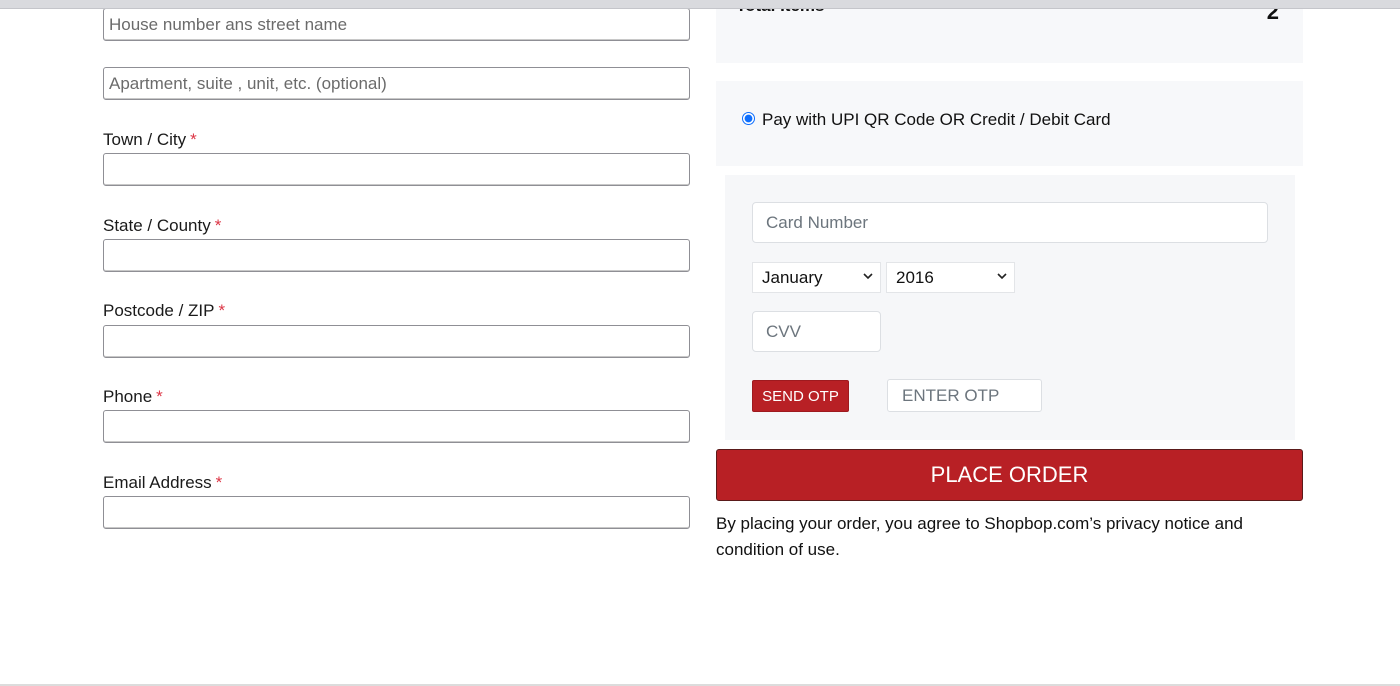 This screenshot has height=686, width=1400. I want to click on town-city-label-text: Town / City, so click(145, 139).